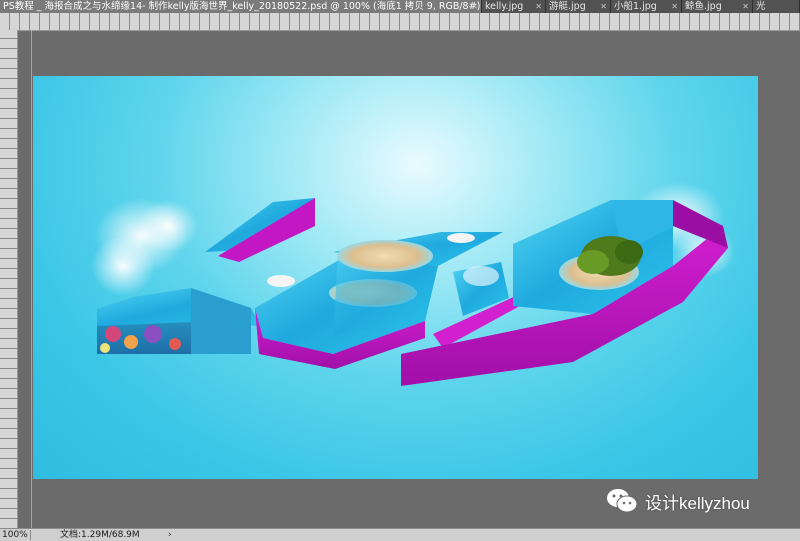 The width and height of the screenshot is (800, 541). What do you see at coordinates (281, 281) in the screenshot?
I see `boat-left` at bounding box center [281, 281].